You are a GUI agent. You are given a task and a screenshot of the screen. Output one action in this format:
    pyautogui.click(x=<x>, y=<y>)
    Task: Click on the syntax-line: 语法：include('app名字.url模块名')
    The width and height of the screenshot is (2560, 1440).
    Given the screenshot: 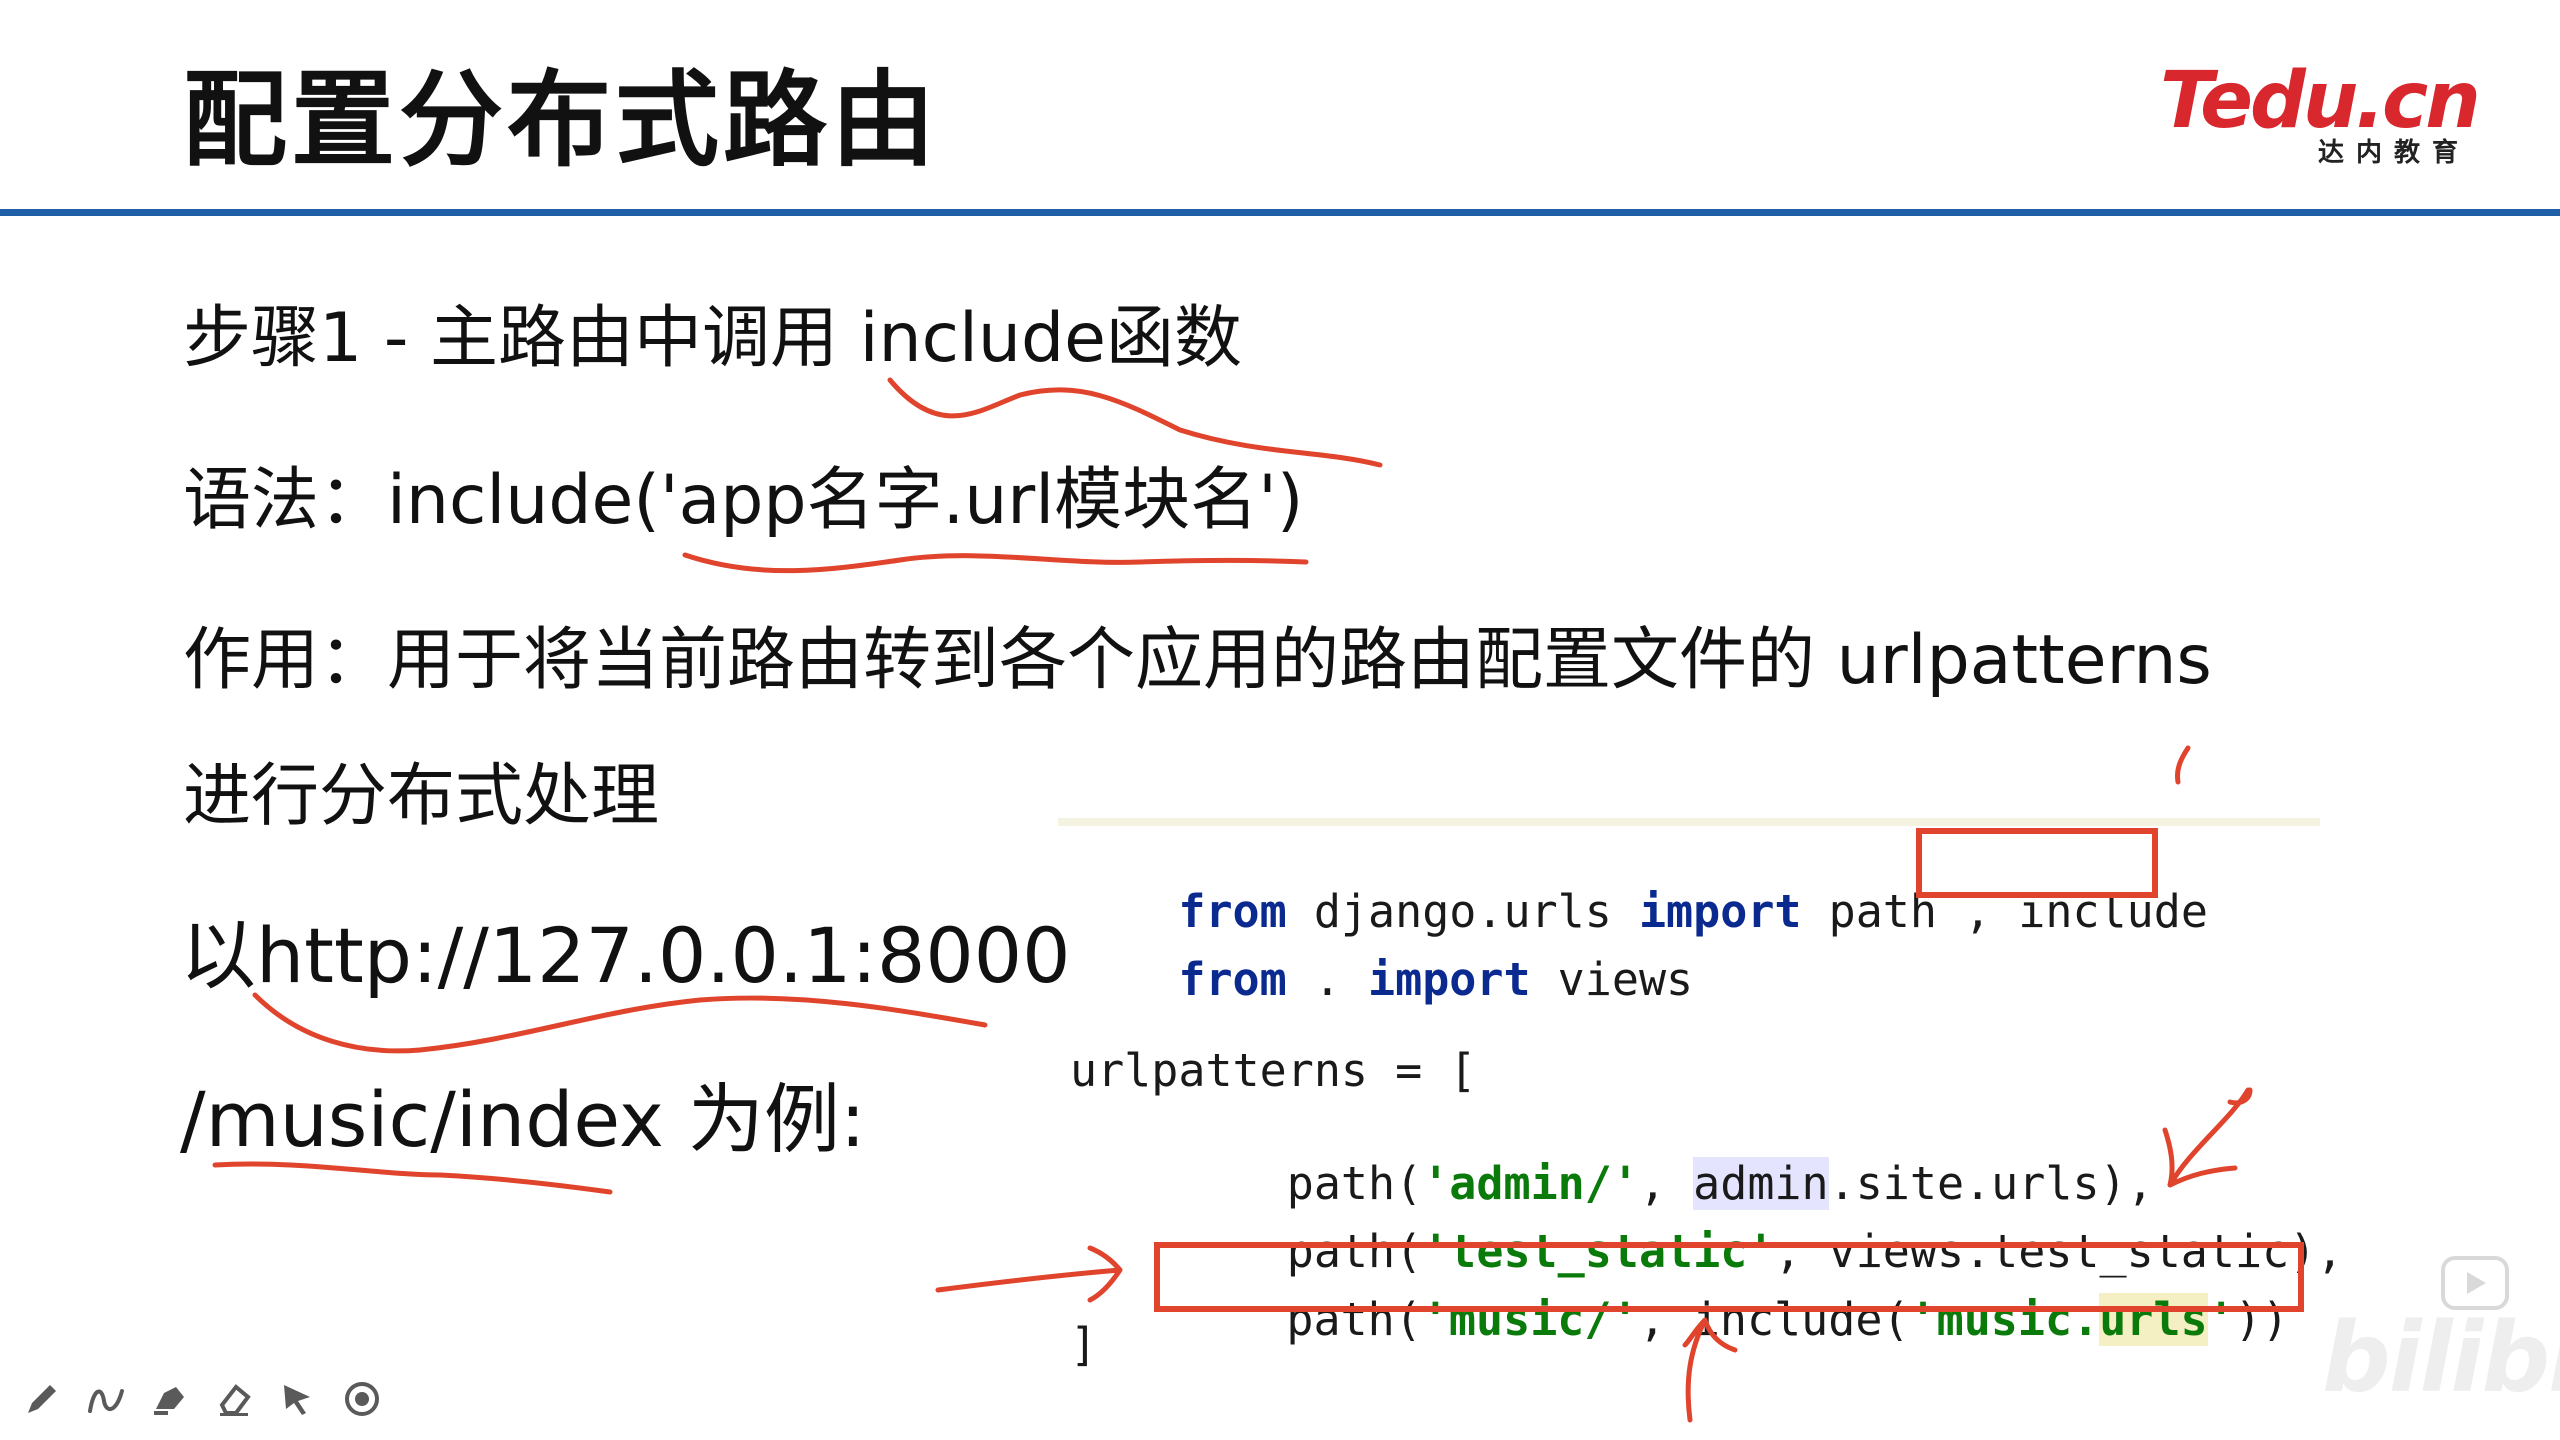 What is the action you would take?
    pyautogui.click(x=743, y=500)
    